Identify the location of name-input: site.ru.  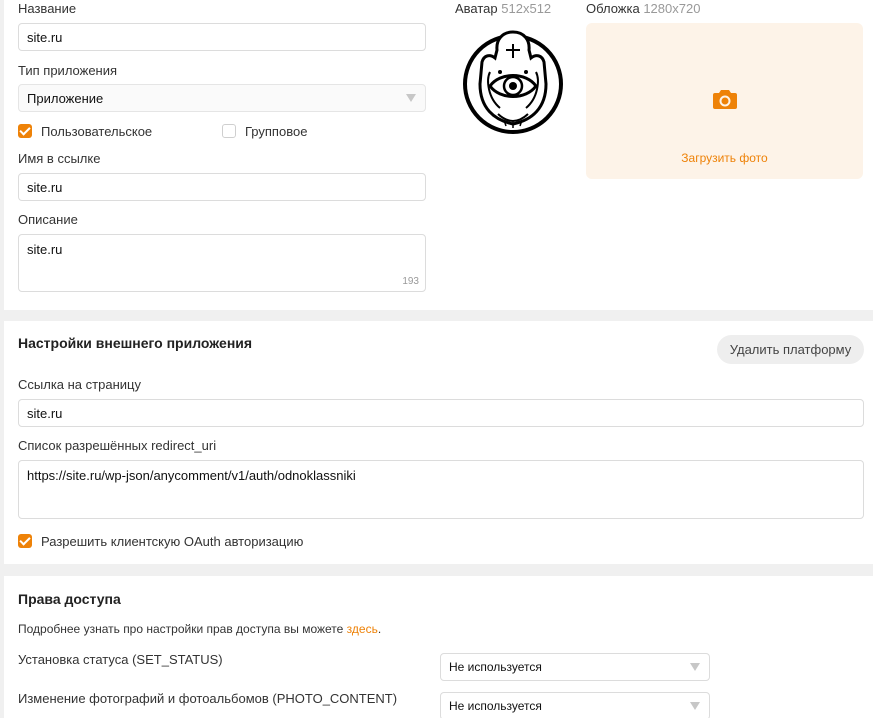
(222, 37).